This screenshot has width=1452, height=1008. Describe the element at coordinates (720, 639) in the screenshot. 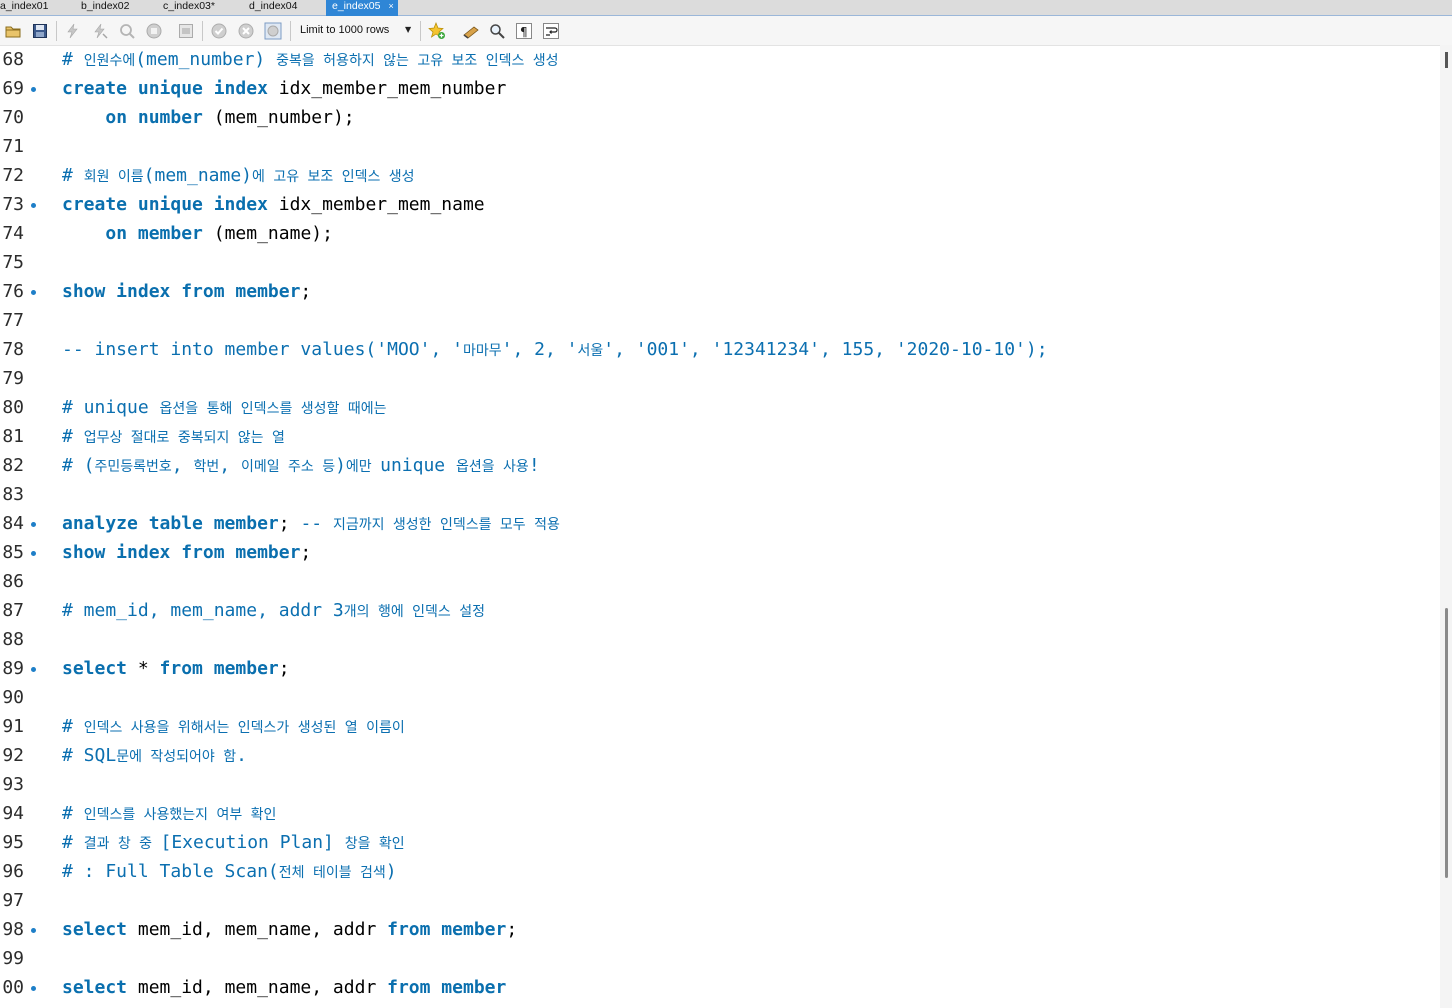

I see `code-line: 88` at that location.